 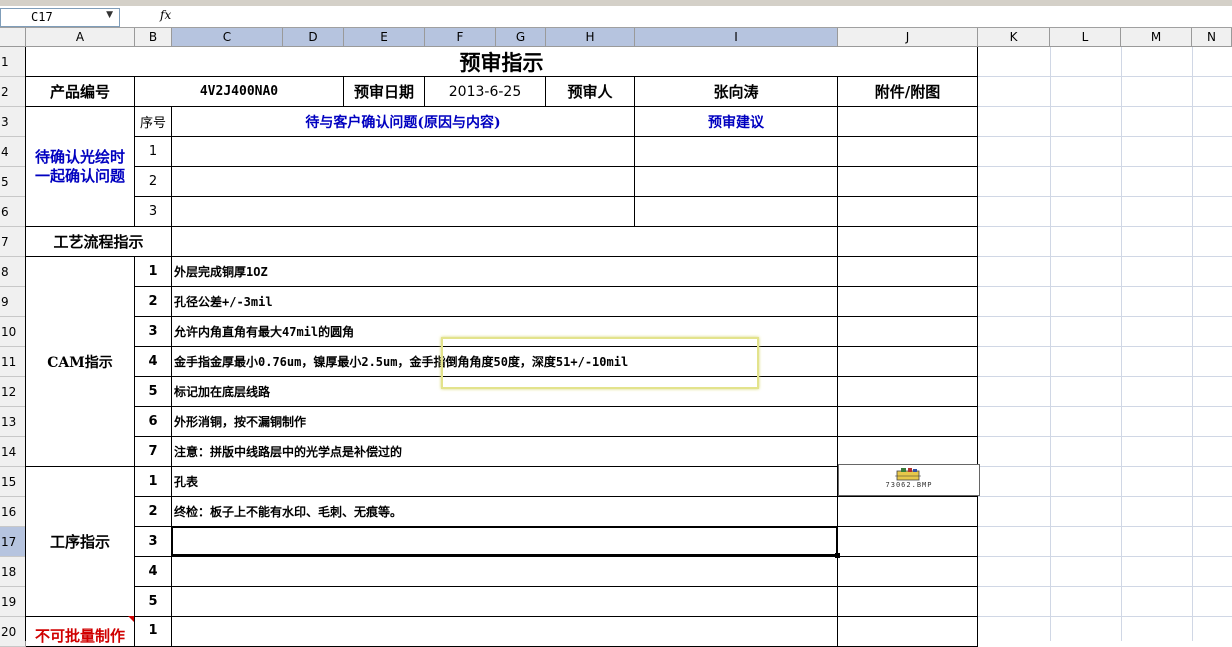 What do you see at coordinates (165, 15) in the screenshot?
I see `function-icon: fx` at bounding box center [165, 15].